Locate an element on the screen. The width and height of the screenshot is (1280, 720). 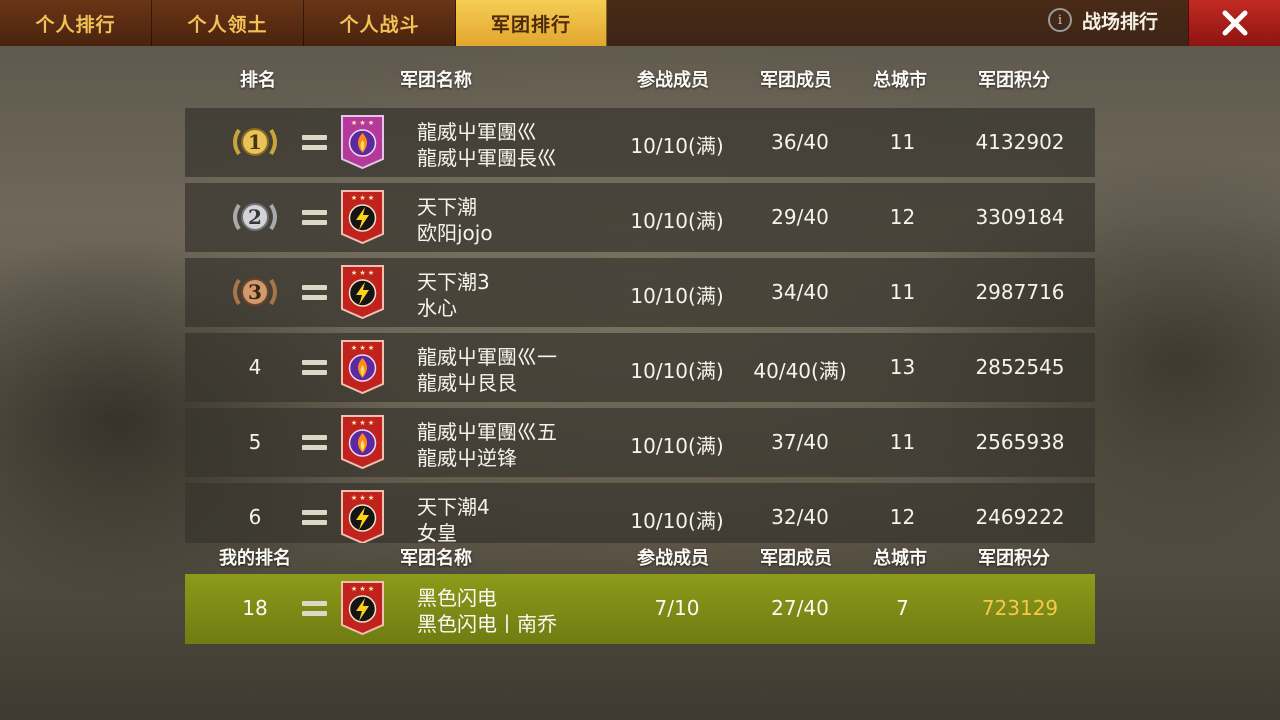
legion-name: 黑色闪电 is located at coordinates (457, 598).